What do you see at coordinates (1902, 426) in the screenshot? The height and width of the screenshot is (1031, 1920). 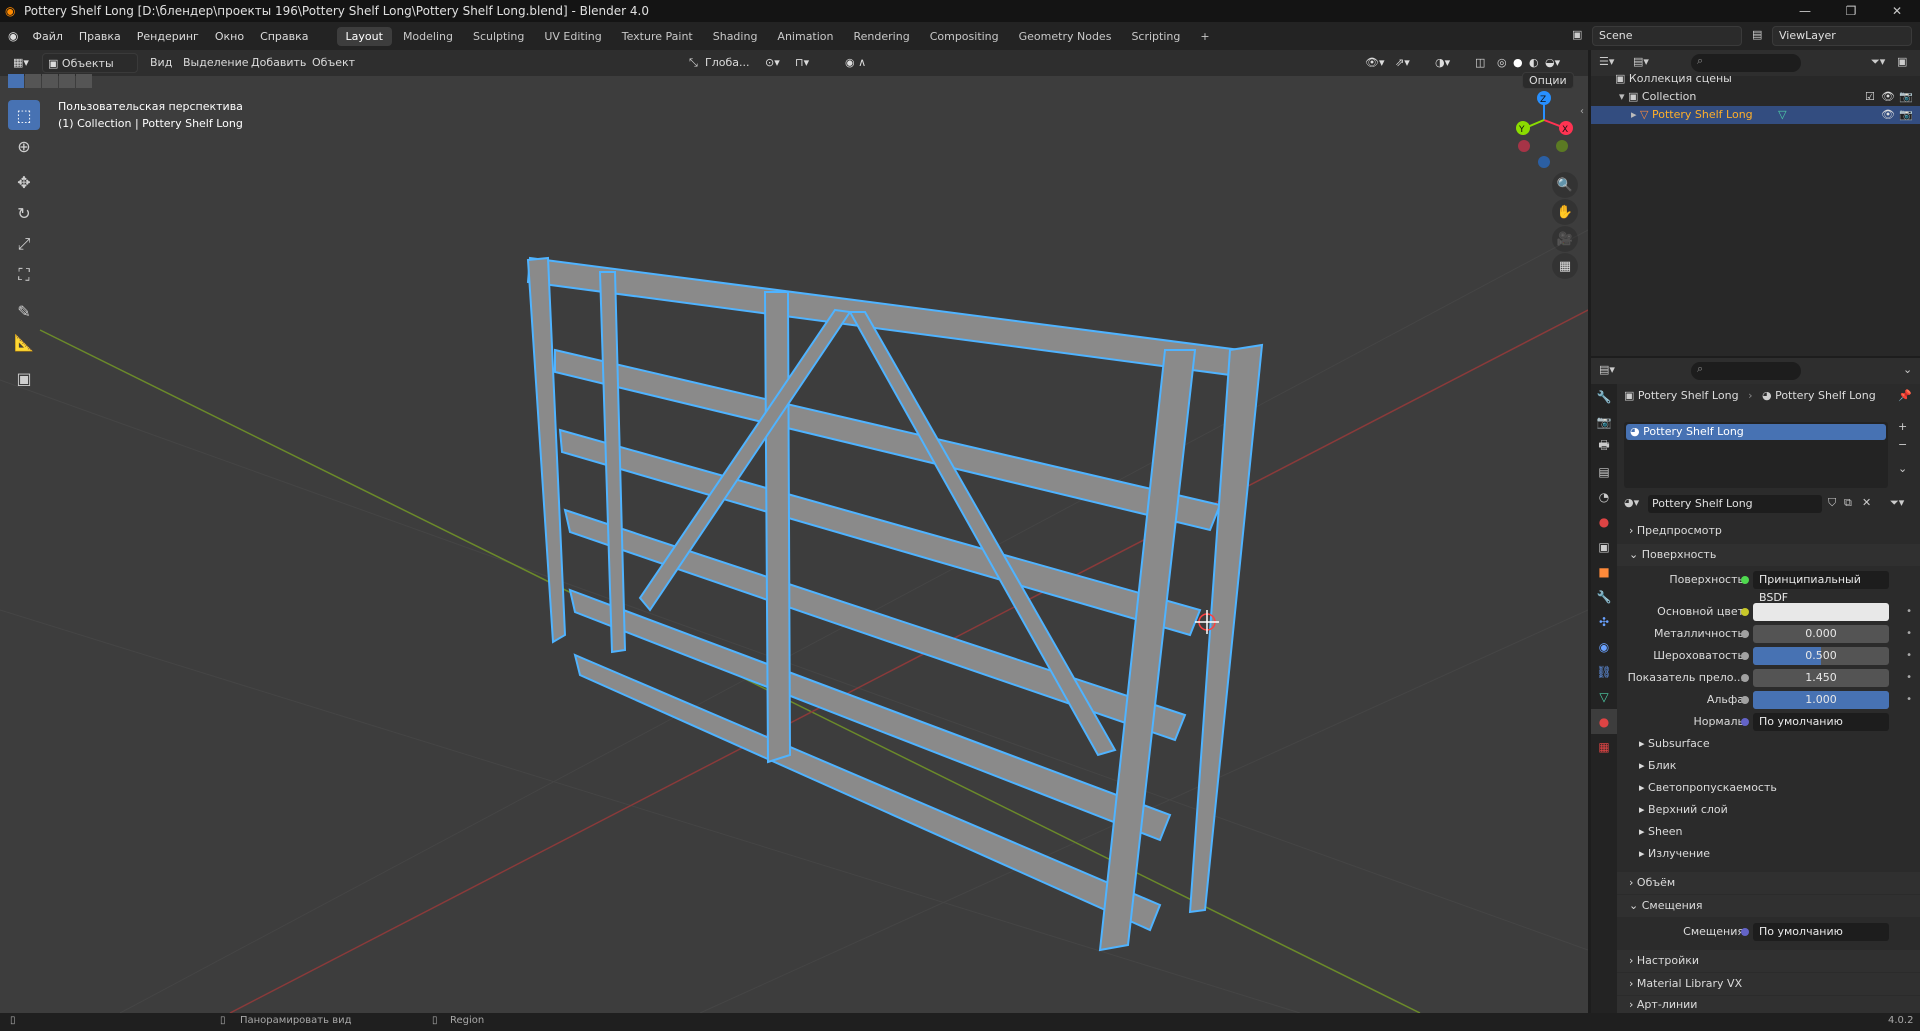 I see `add-slot-icon: +` at bounding box center [1902, 426].